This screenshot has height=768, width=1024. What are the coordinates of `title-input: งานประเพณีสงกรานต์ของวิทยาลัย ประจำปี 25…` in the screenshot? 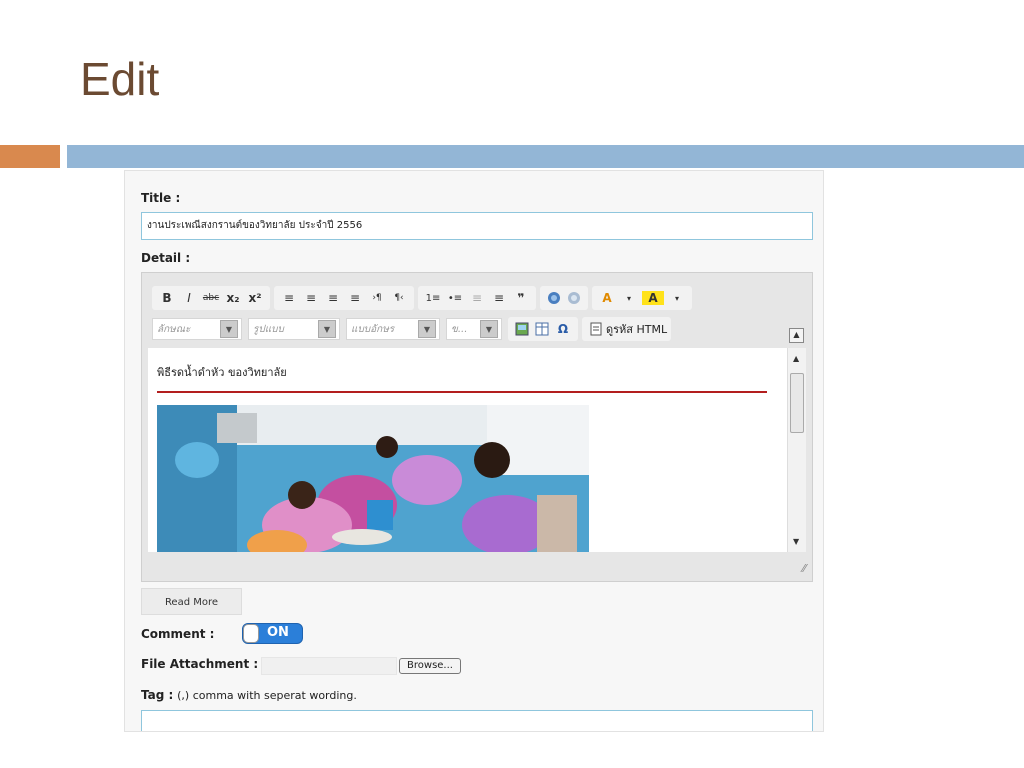 It's located at (477, 226).